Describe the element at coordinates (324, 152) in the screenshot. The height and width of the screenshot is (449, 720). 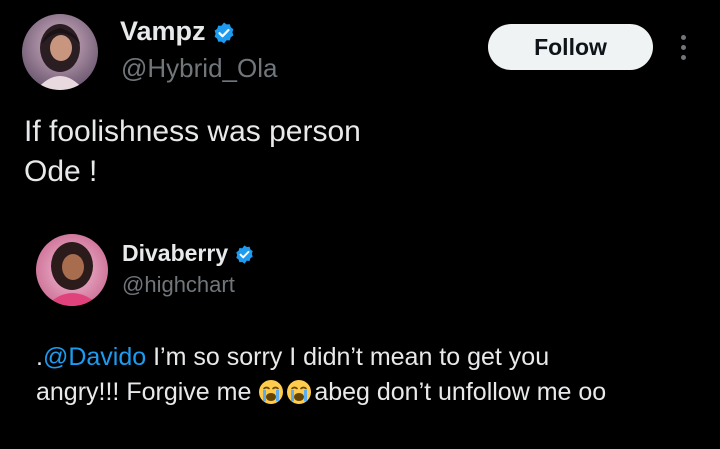
I see `tweet-text: If foolishness was person Ode !` at that location.